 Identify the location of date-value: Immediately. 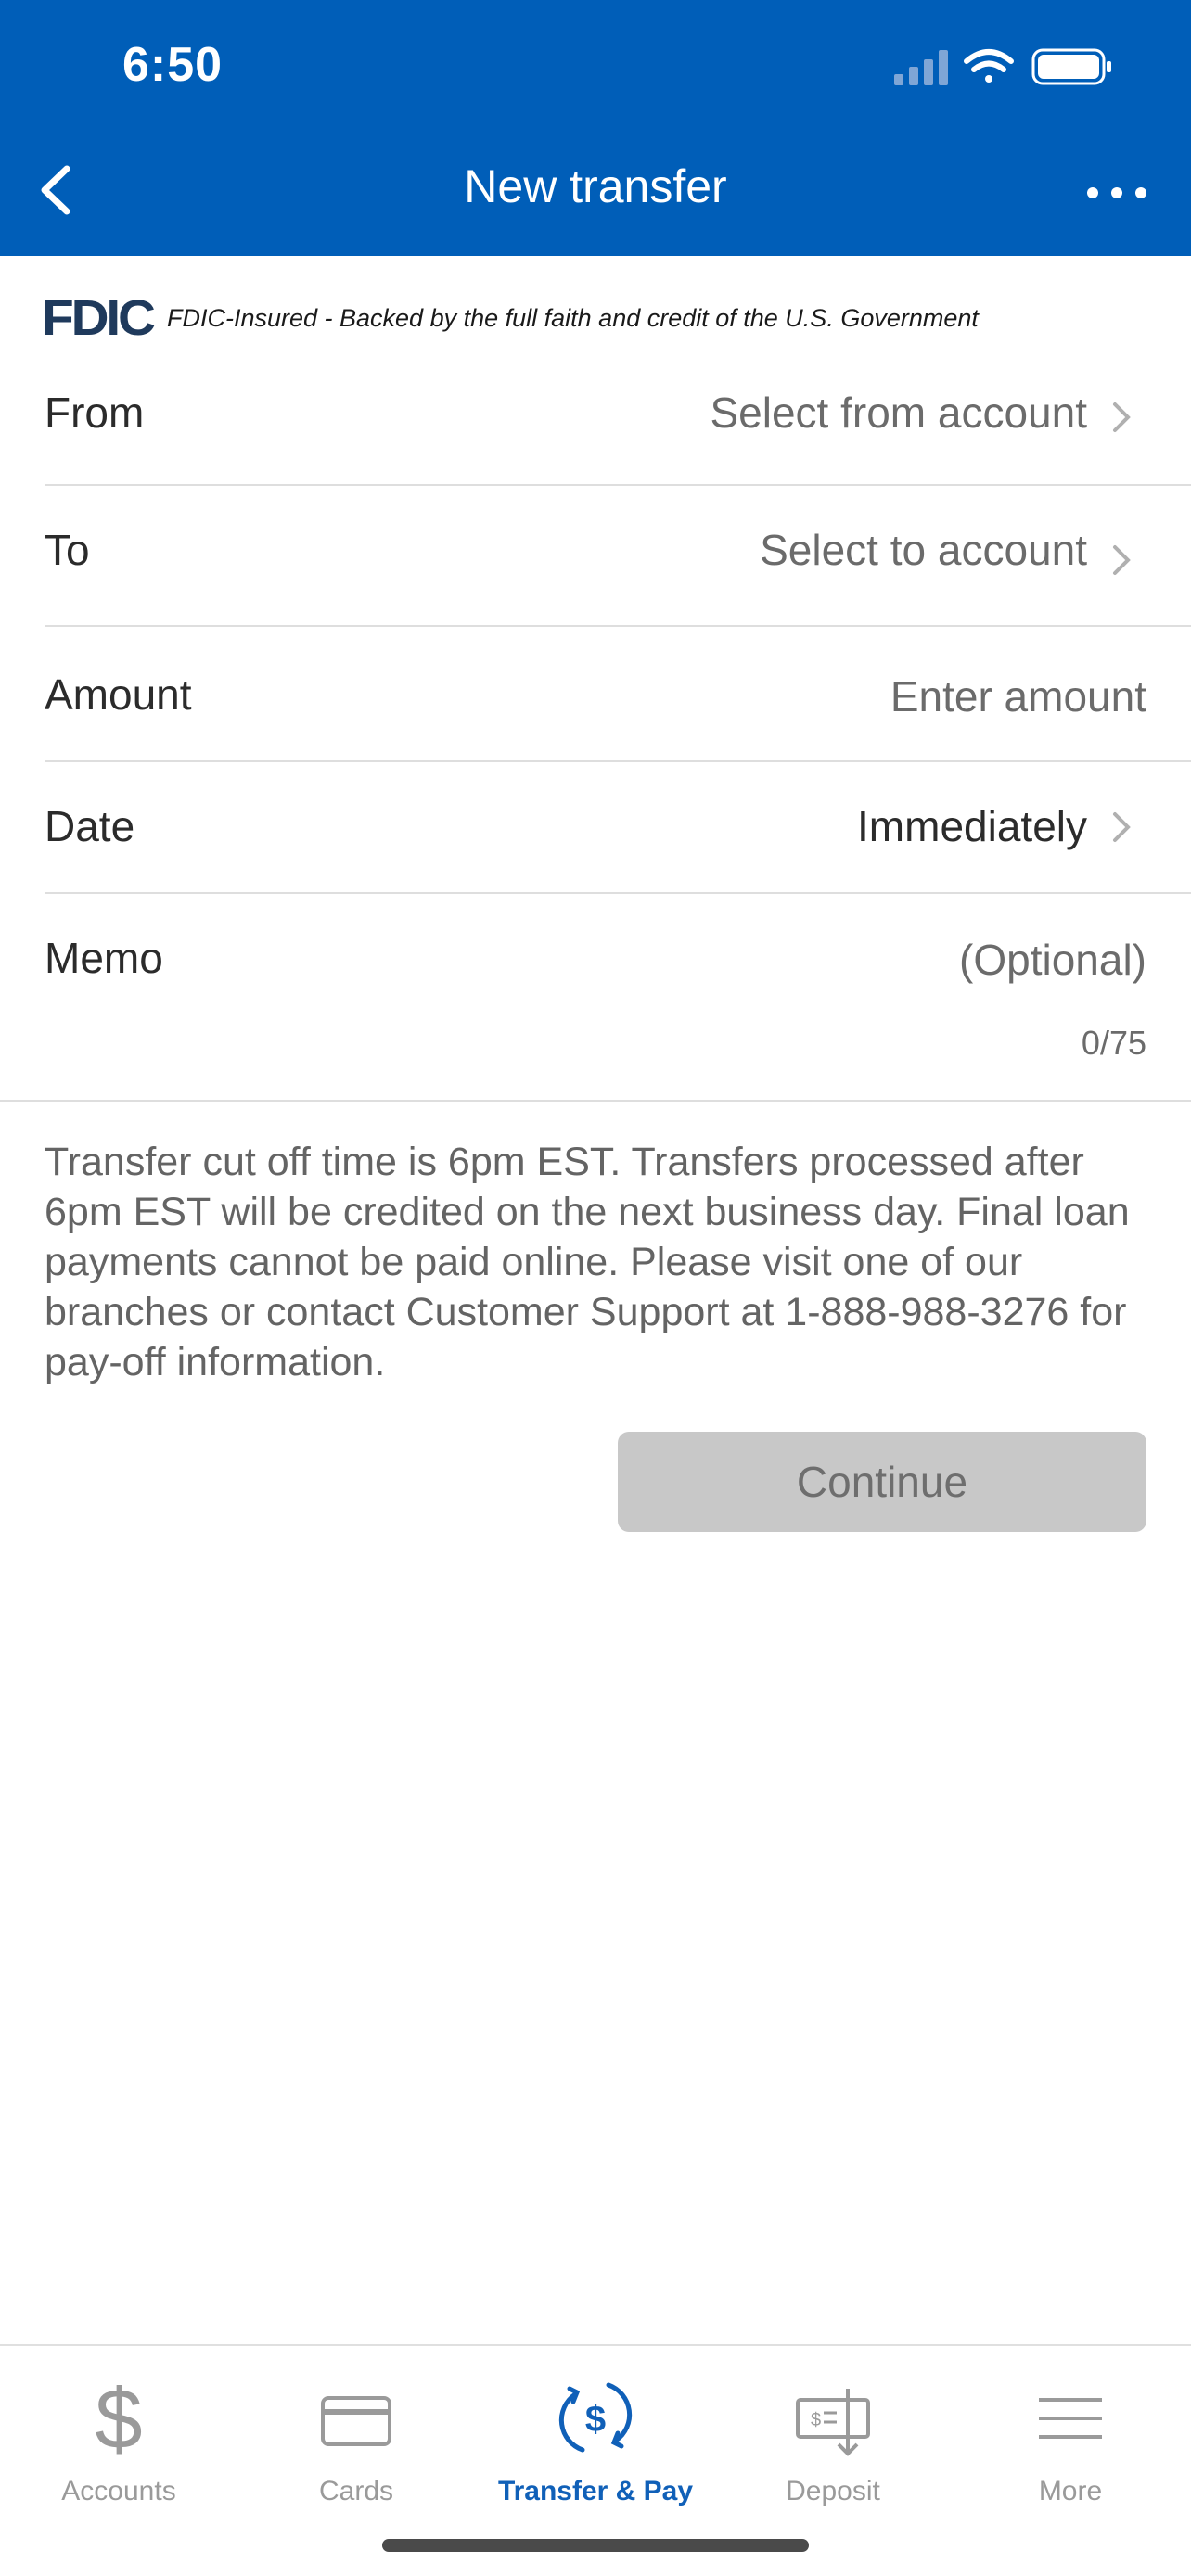
(972, 826).